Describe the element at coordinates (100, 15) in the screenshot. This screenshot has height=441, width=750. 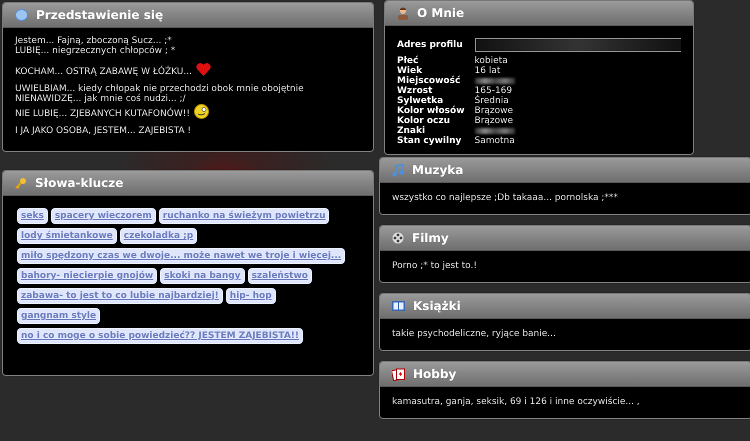
I see `card-title: Przedstawienie się` at that location.